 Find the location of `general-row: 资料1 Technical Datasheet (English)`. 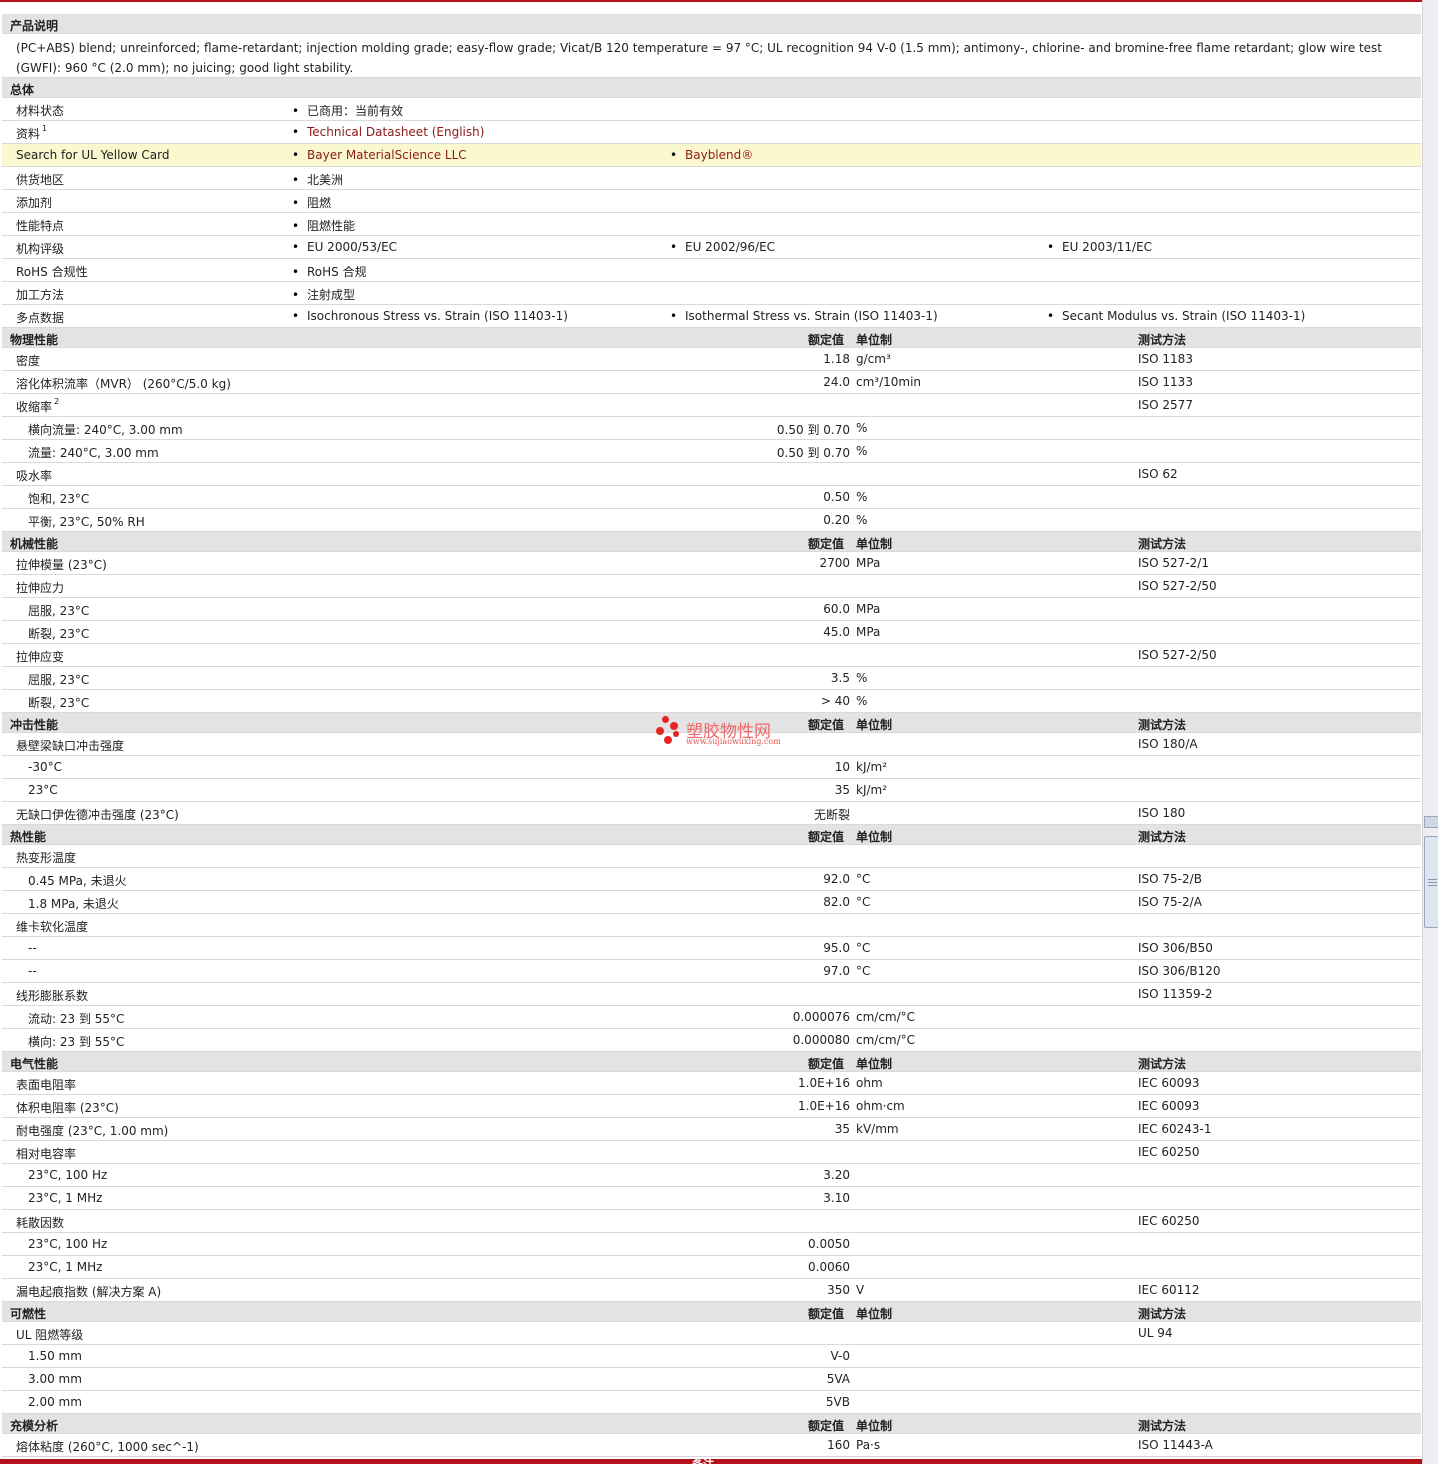

general-row: 资料1 Technical Datasheet (English) is located at coordinates (711, 132).